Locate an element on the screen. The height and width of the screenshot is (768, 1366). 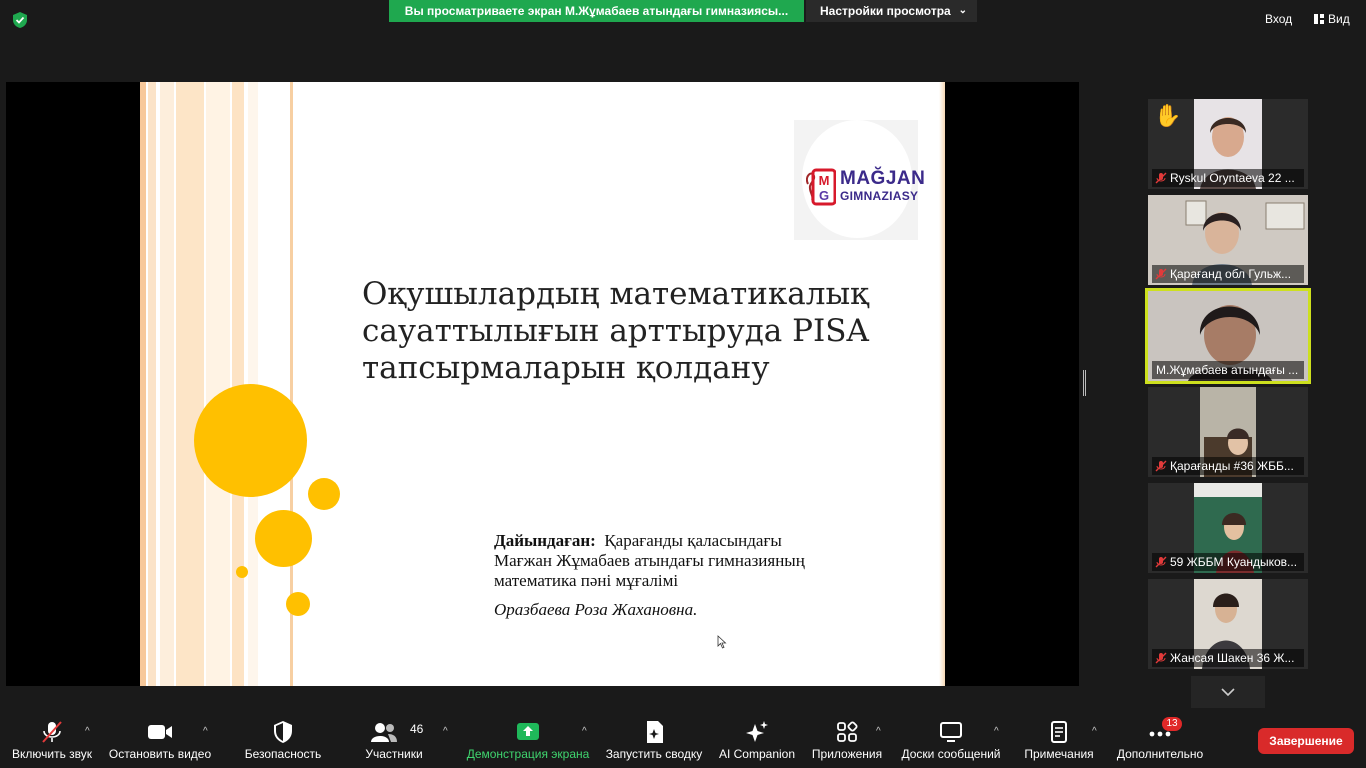
ai-companion-label: AI Companion is located at coordinates (757, 754).